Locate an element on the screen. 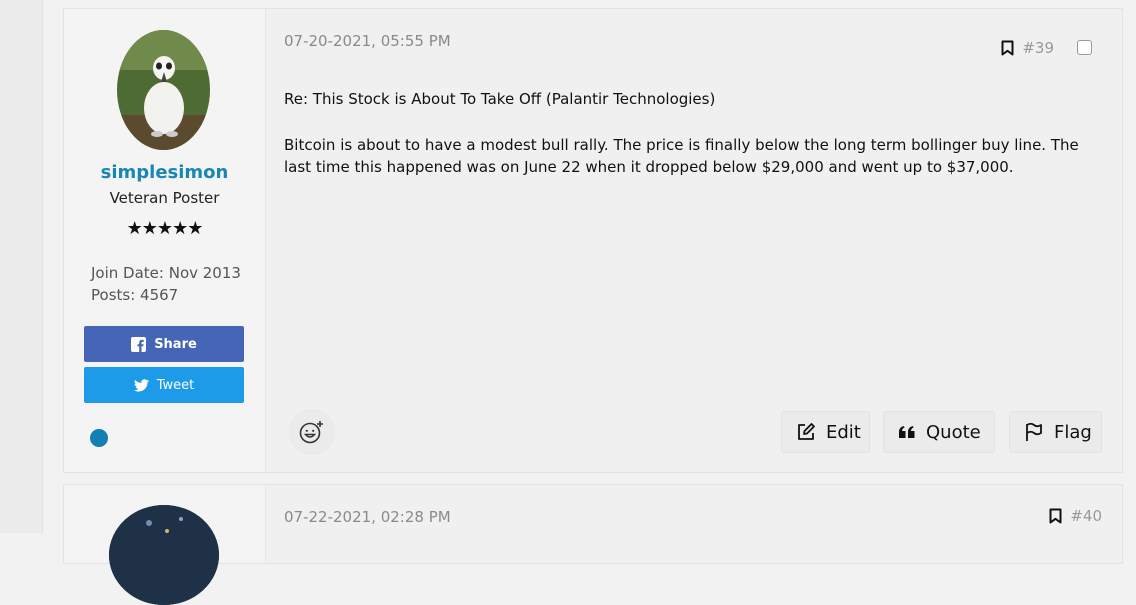 The image size is (1136, 605). flag-icon is located at coordinates (1034, 432).